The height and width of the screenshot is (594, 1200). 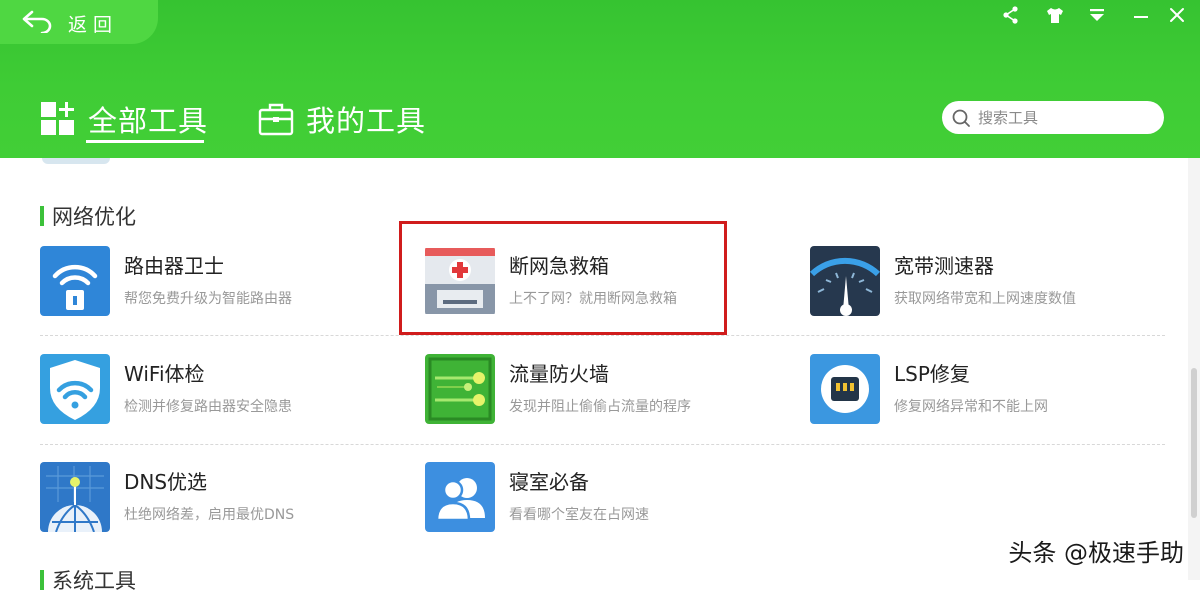 I want to click on tool-description: 获取网络带宽和上网速度数值, so click(x=985, y=298).